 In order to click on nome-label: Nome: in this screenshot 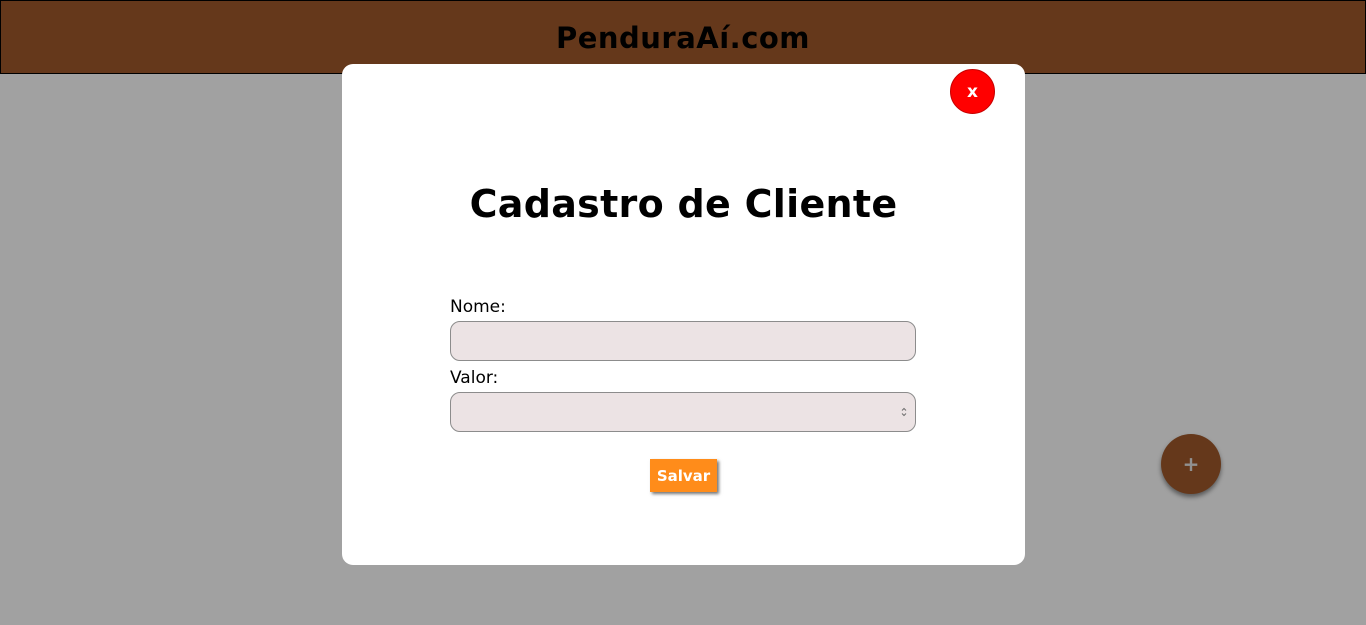, I will do `click(478, 307)`.